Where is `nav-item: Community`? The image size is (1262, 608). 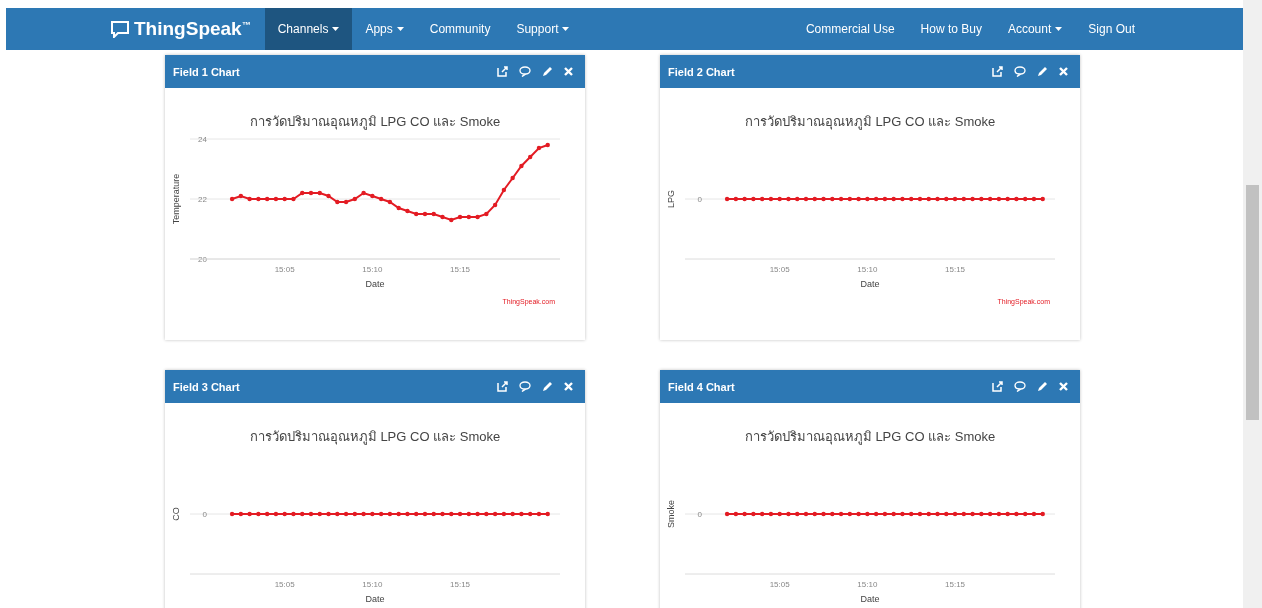 nav-item: Community is located at coordinates (460, 29).